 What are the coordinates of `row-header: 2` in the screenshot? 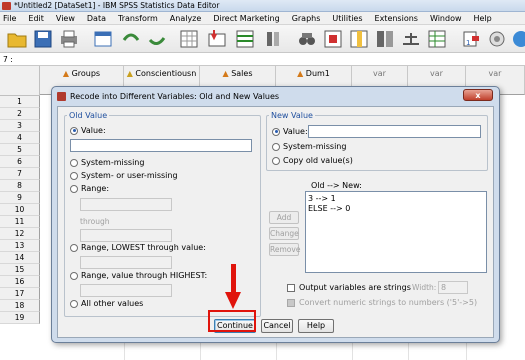 It's located at (20, 114).